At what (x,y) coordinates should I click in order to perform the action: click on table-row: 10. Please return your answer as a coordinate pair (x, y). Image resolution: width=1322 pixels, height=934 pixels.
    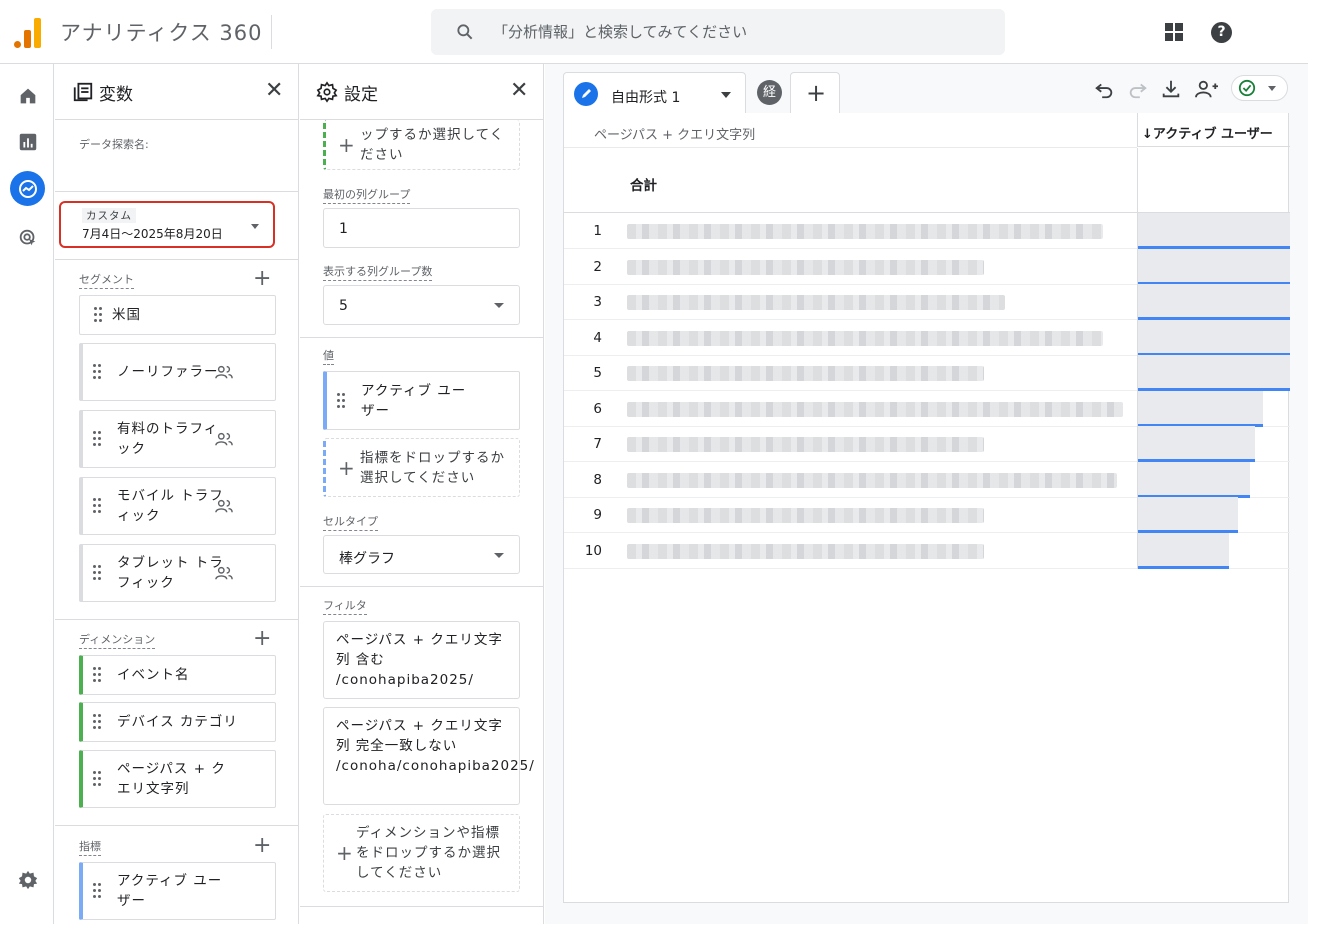
    Looking at the image, I should click on (927, 550).